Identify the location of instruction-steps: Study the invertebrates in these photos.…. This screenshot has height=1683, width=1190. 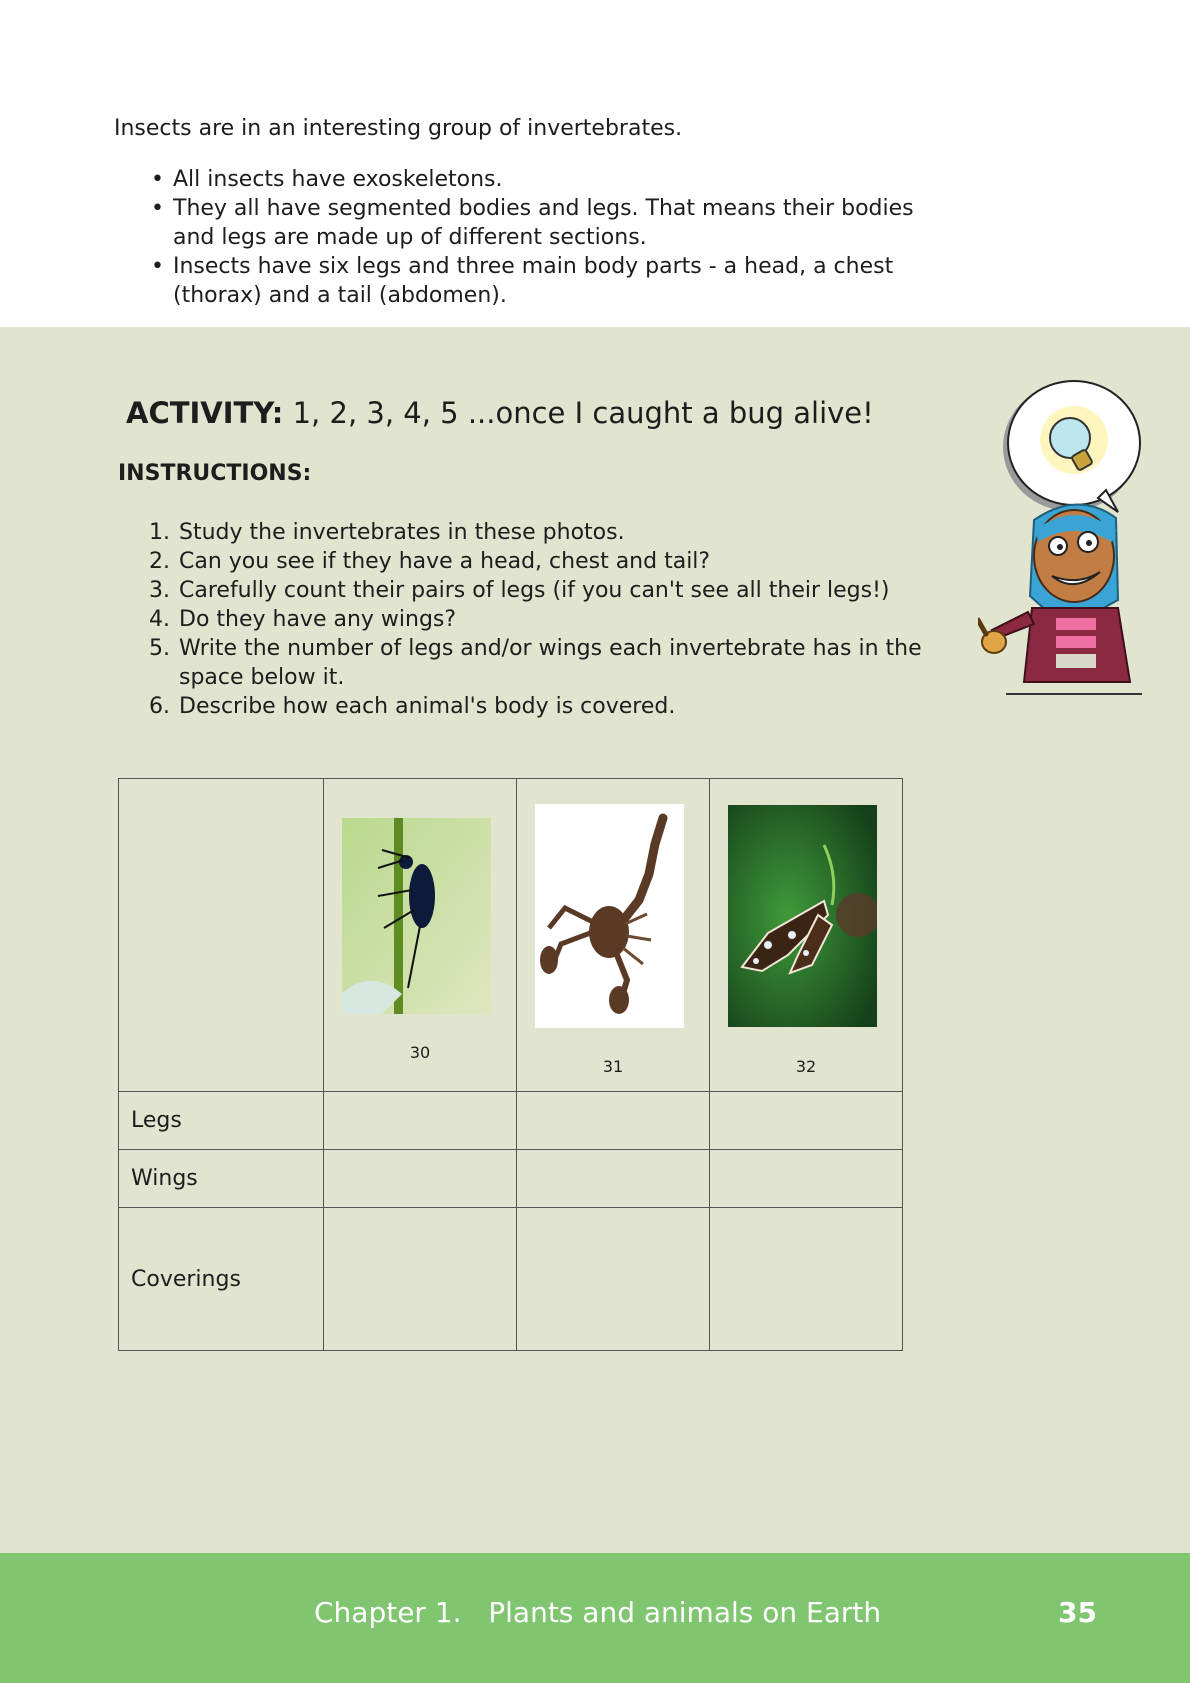
(547, 619).